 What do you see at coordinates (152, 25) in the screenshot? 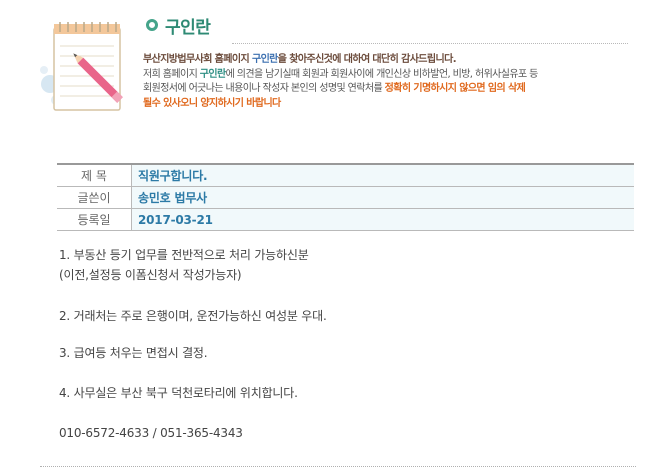
I see `circle-bullet-icon` at bounding box center [152, 25].